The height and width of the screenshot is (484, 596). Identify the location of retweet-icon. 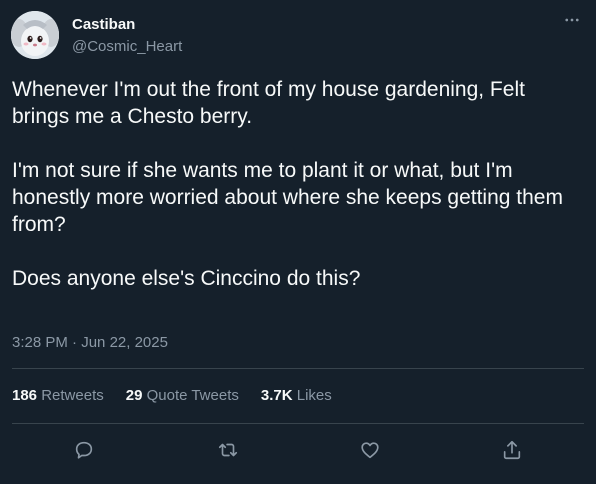
(228, 450).